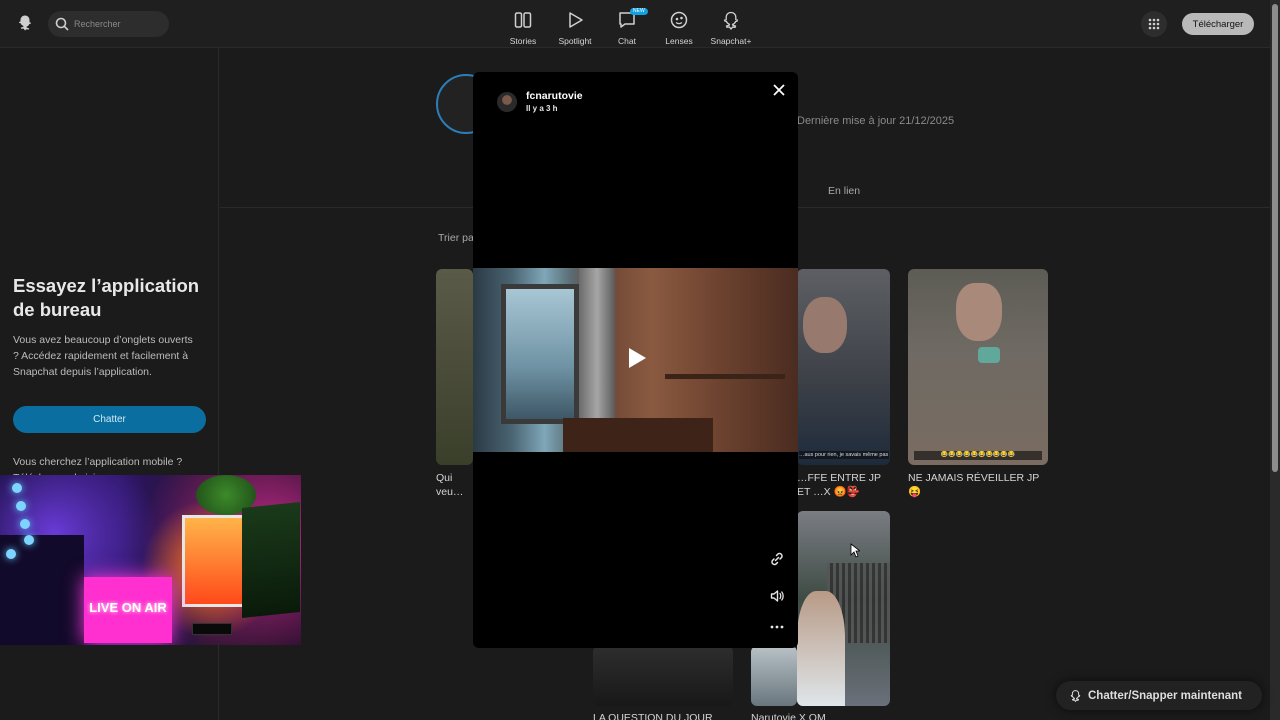  I want to click on webcam-stream-deck, so click(212, 629).